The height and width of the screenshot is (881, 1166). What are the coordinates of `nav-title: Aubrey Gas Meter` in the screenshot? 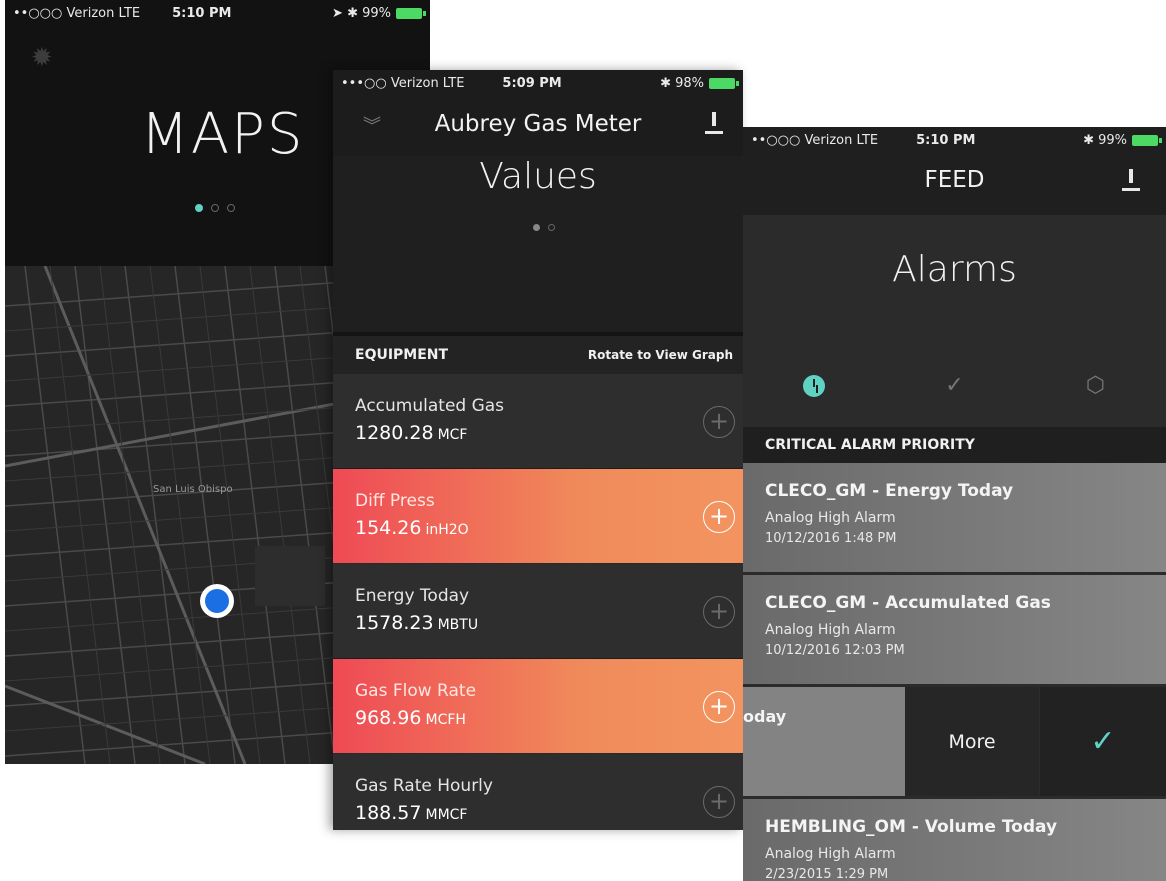 It's located at (538, 124).